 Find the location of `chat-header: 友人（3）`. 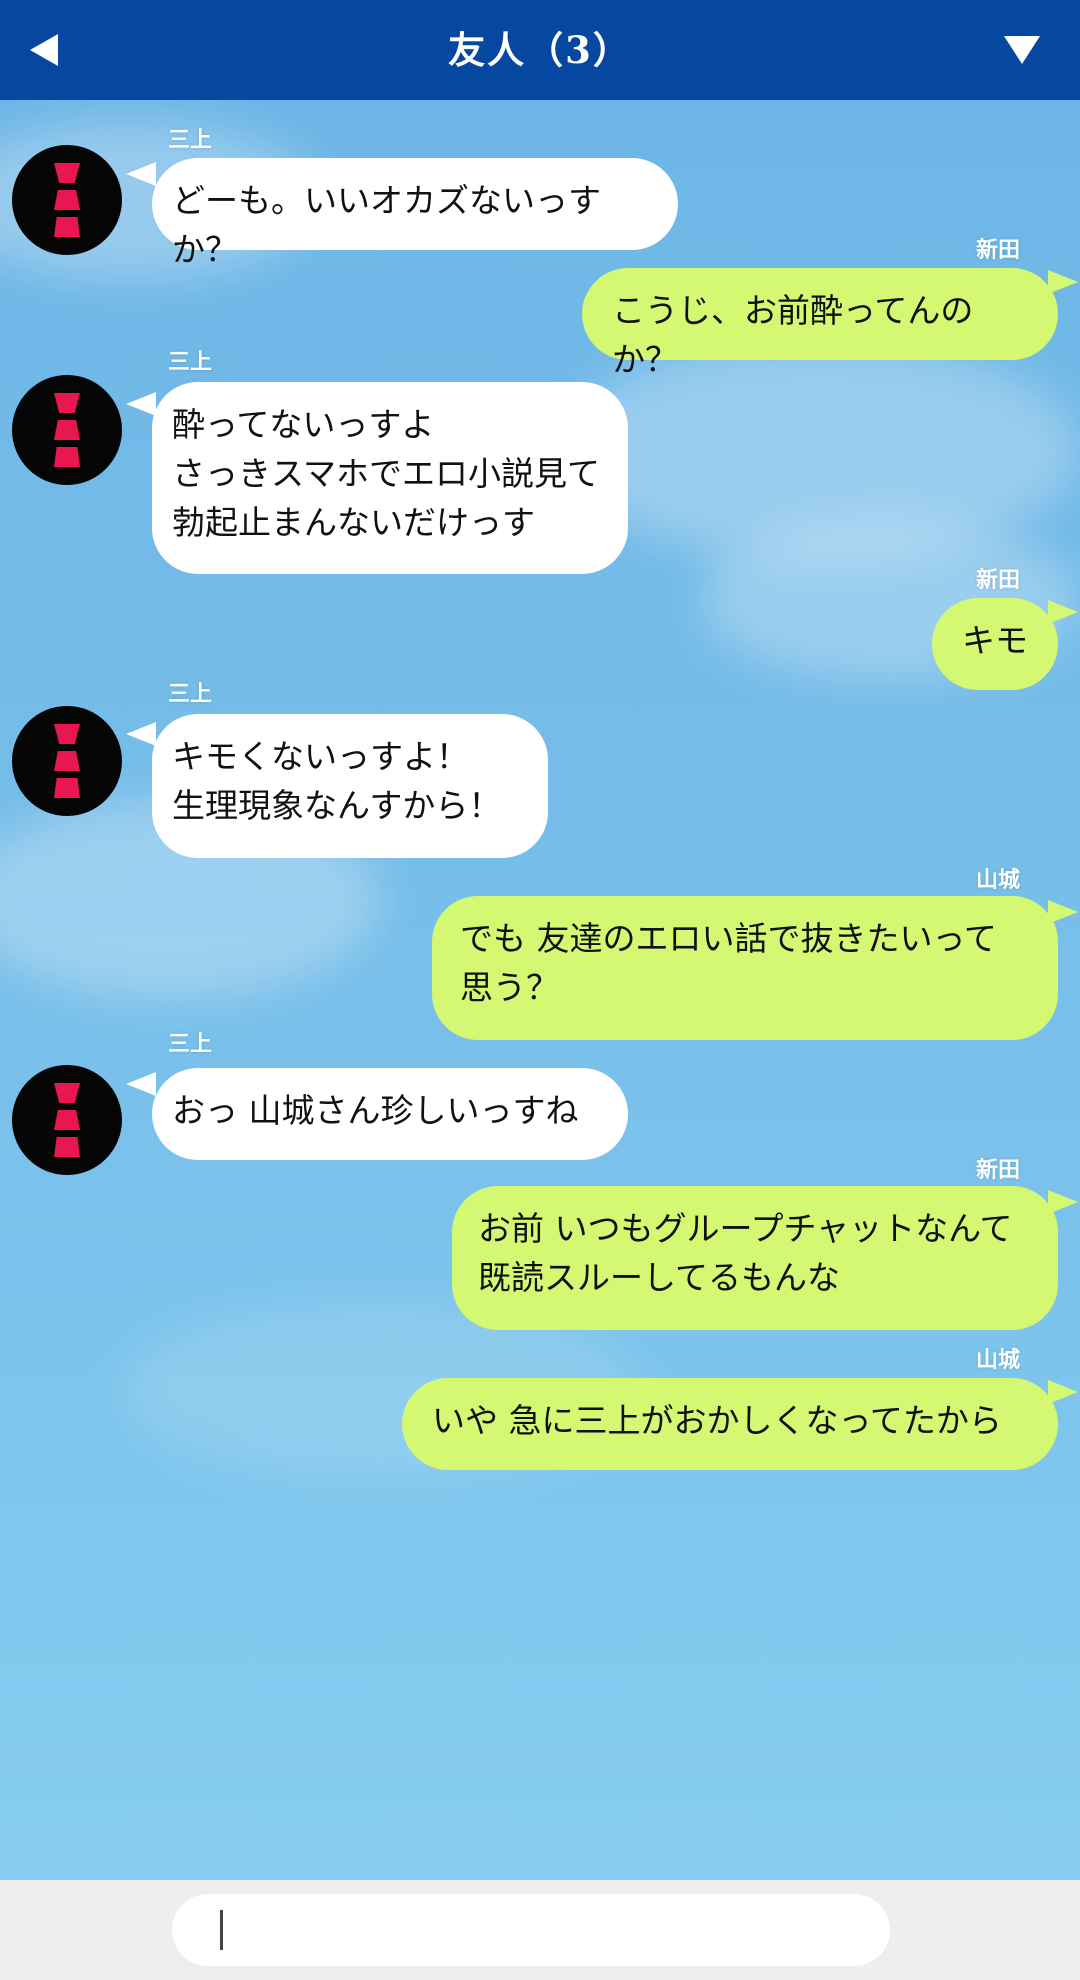

chat-header: 友人（3） is located at coordinates (540, 50).